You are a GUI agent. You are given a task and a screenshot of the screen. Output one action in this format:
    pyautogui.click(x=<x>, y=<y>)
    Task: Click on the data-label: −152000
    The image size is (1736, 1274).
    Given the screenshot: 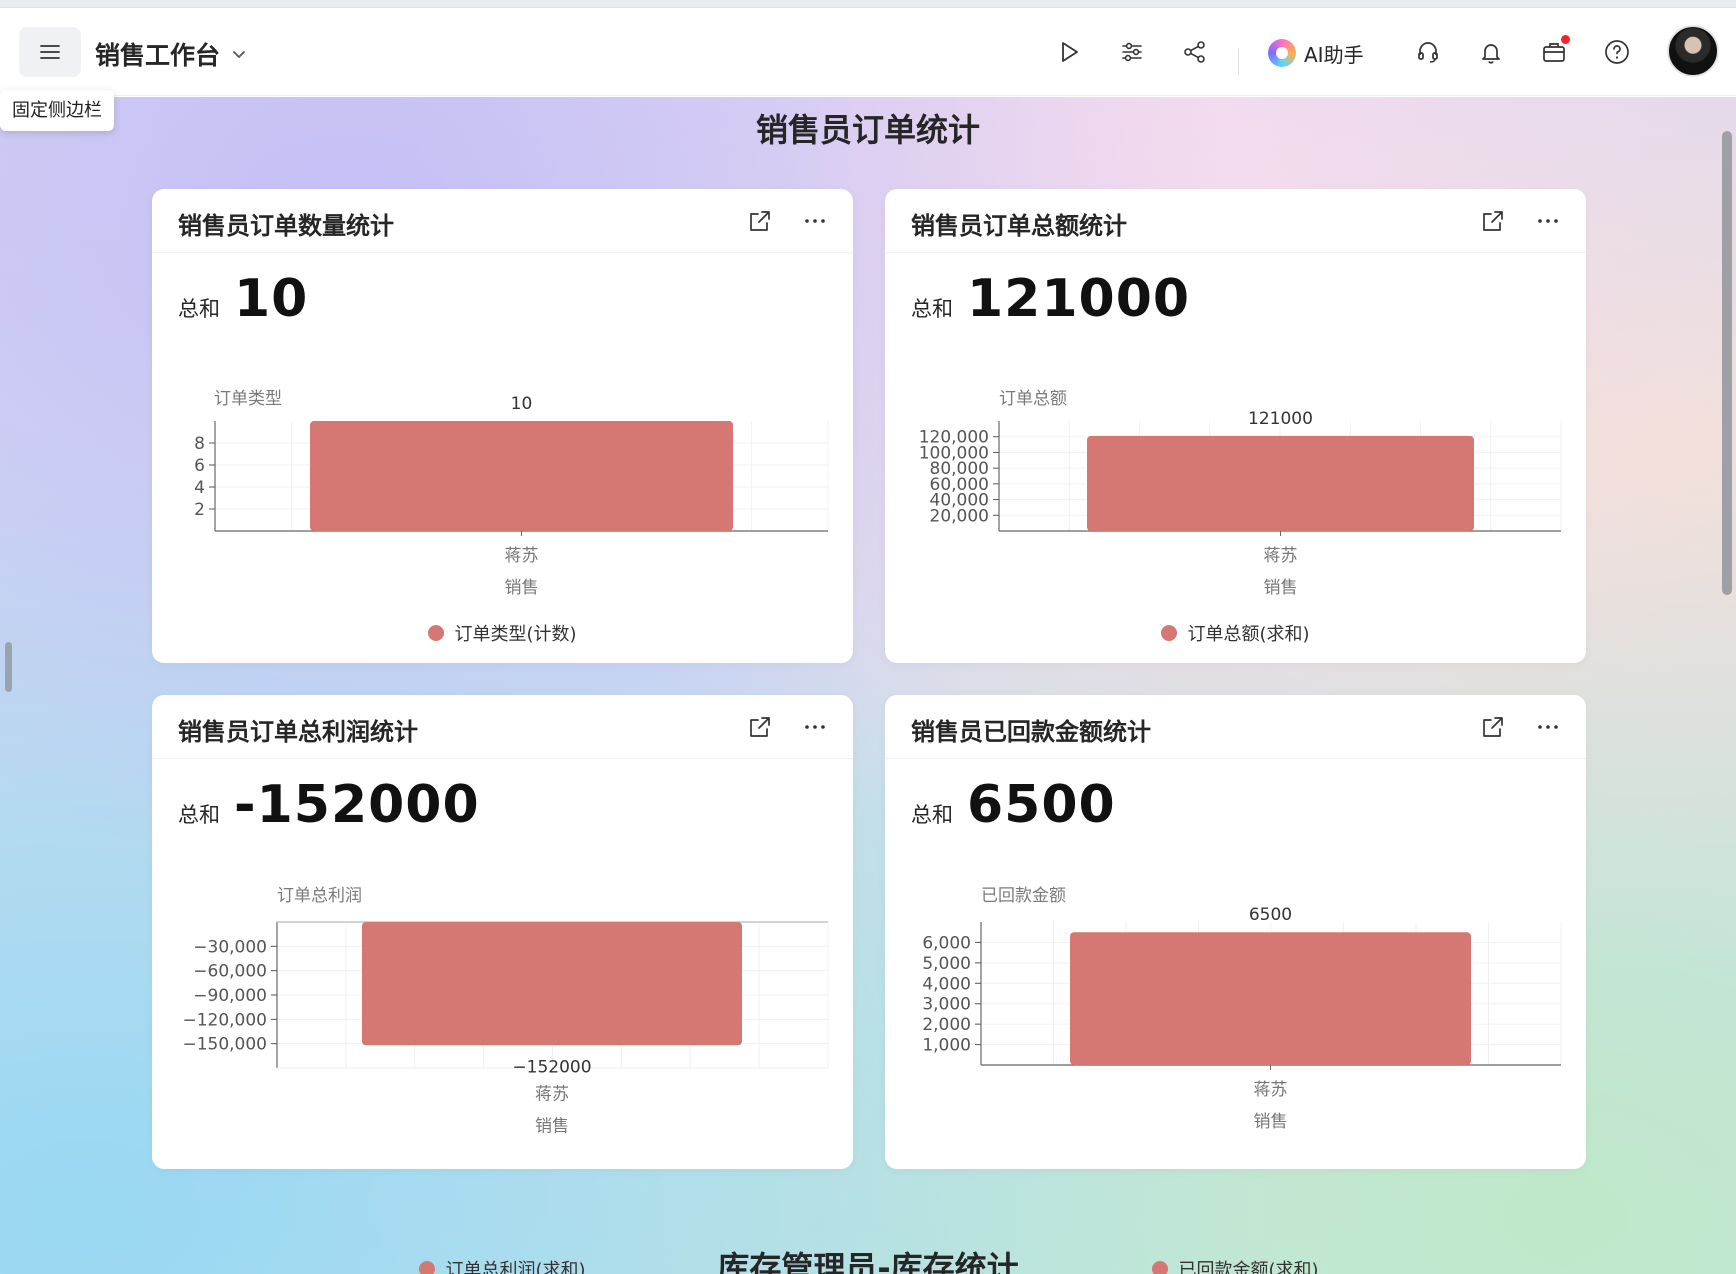 What is the action you would take?
    pyautogui.click(x=551, y=1067)
    